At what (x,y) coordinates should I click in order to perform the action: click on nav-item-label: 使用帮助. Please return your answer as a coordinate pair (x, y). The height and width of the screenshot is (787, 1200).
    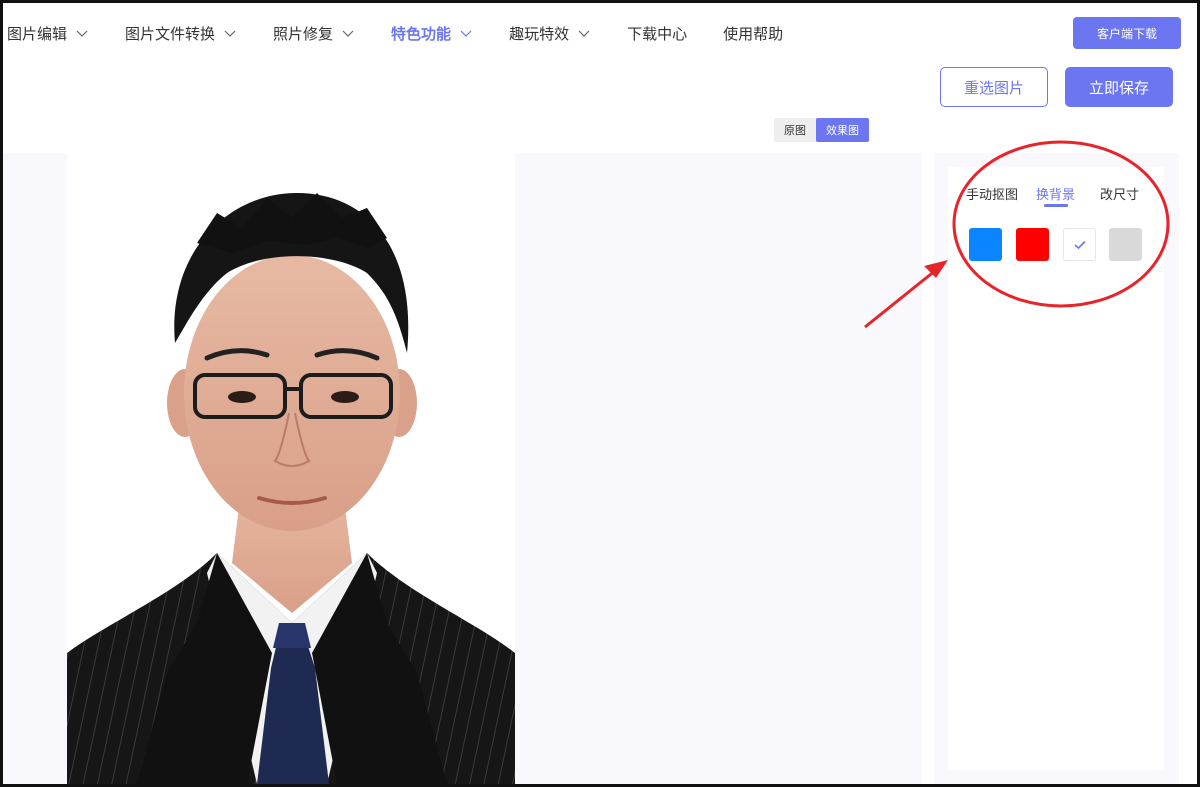
    Looking at the image, I should click on (753, 33).